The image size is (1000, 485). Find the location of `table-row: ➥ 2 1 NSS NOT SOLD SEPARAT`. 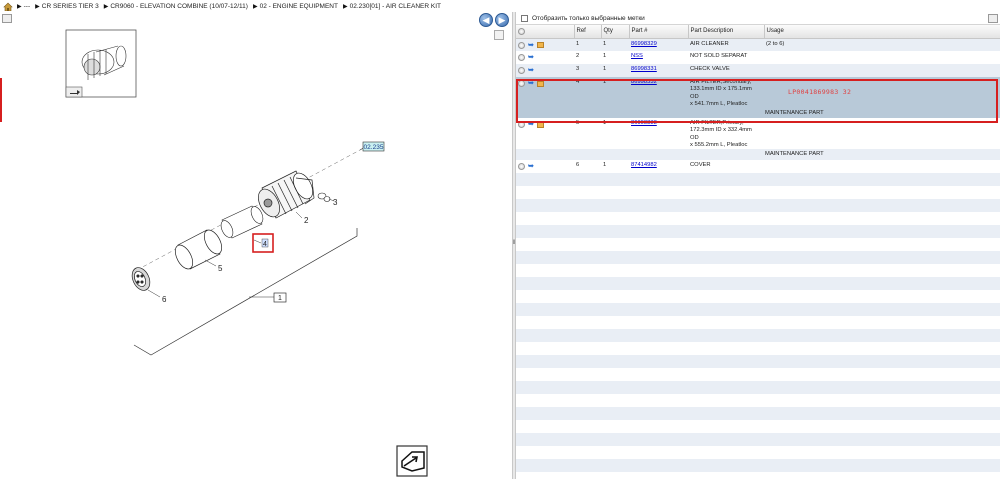

table-row: ➥ 2 1 NSS NOT SOLD SEPARAT is located at coordinates (758, 57).